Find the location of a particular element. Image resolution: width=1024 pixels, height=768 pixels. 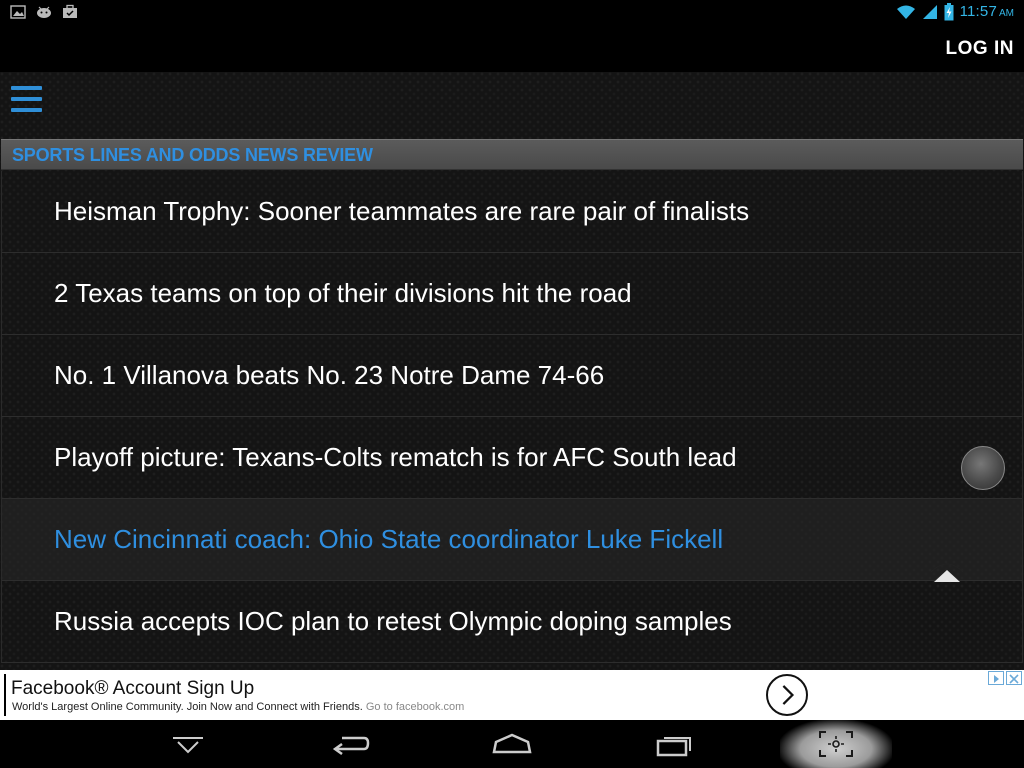

image-icon is located at coordinates (18, 12).